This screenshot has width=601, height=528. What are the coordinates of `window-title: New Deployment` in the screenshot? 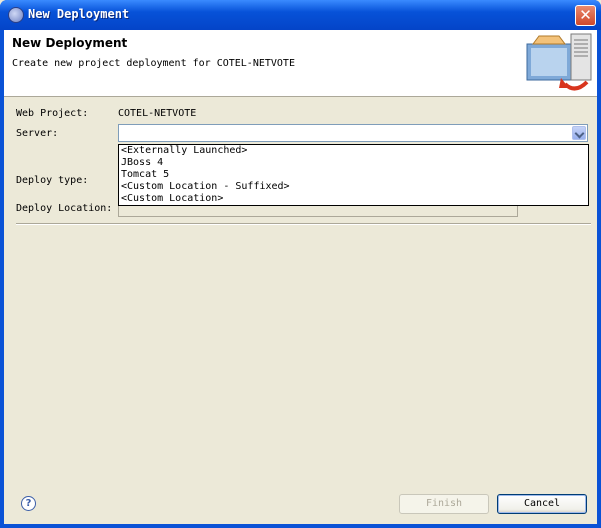 It's located at (79, 14).